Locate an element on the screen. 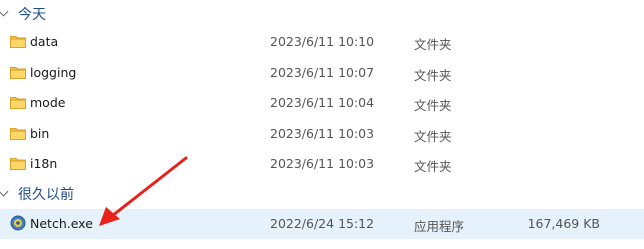 The width and height of the screenshot is (644, 249). file-row-mode: mode 2023/6/11 10:04 文件夹 is located at coordinates (322, 103).